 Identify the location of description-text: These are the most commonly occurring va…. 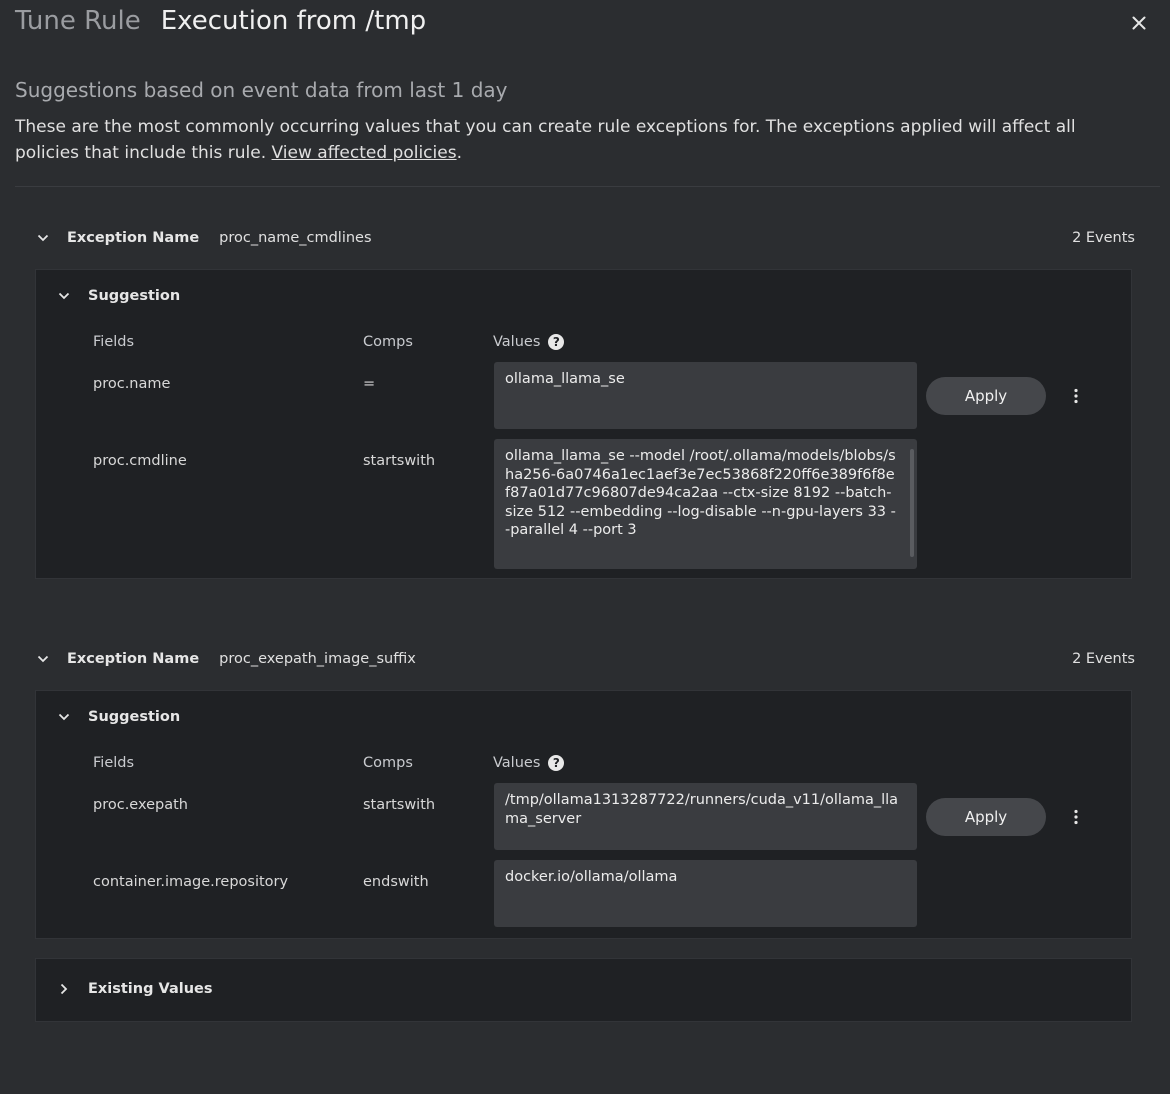
(545, 140).